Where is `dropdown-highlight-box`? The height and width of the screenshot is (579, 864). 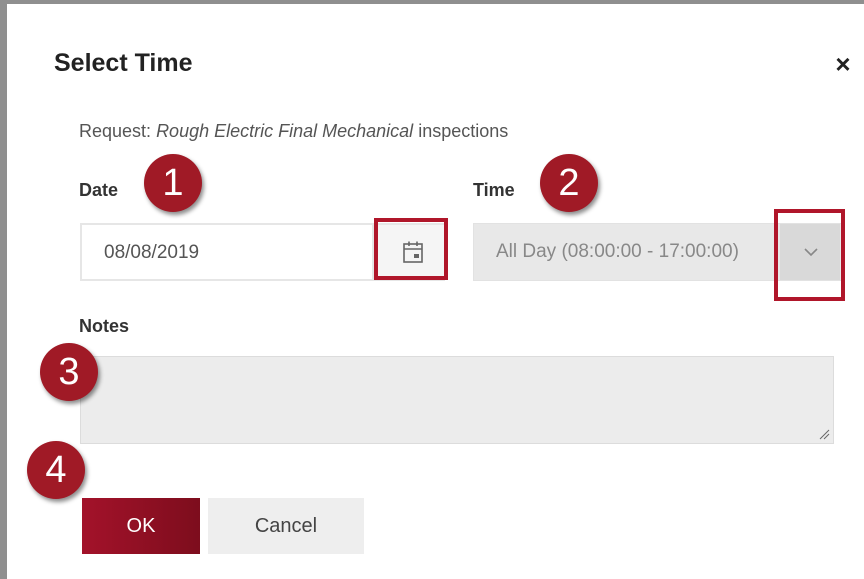 dropdown-highlight-box is located at coordinates (809, 255).